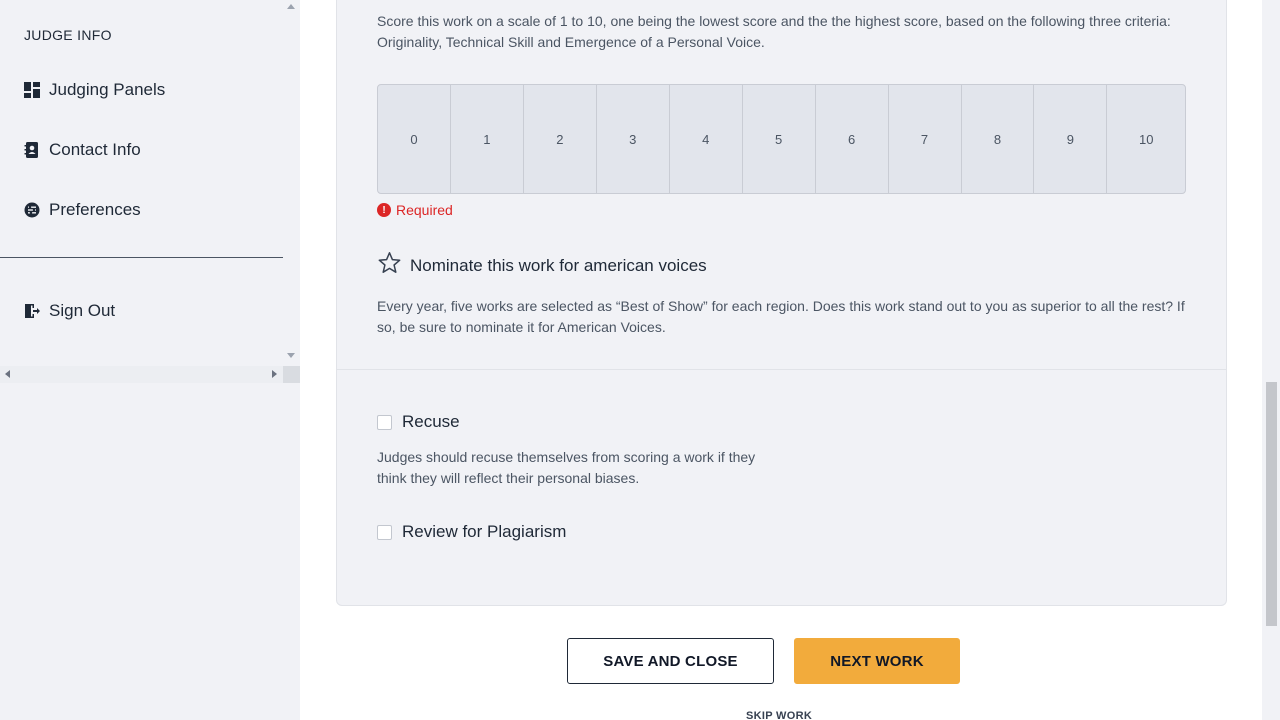 This screenshot has height=720, width=1280. Describe the element at coordinates (424, 210) in the screenshot. I see `required-text: Required` at that location.